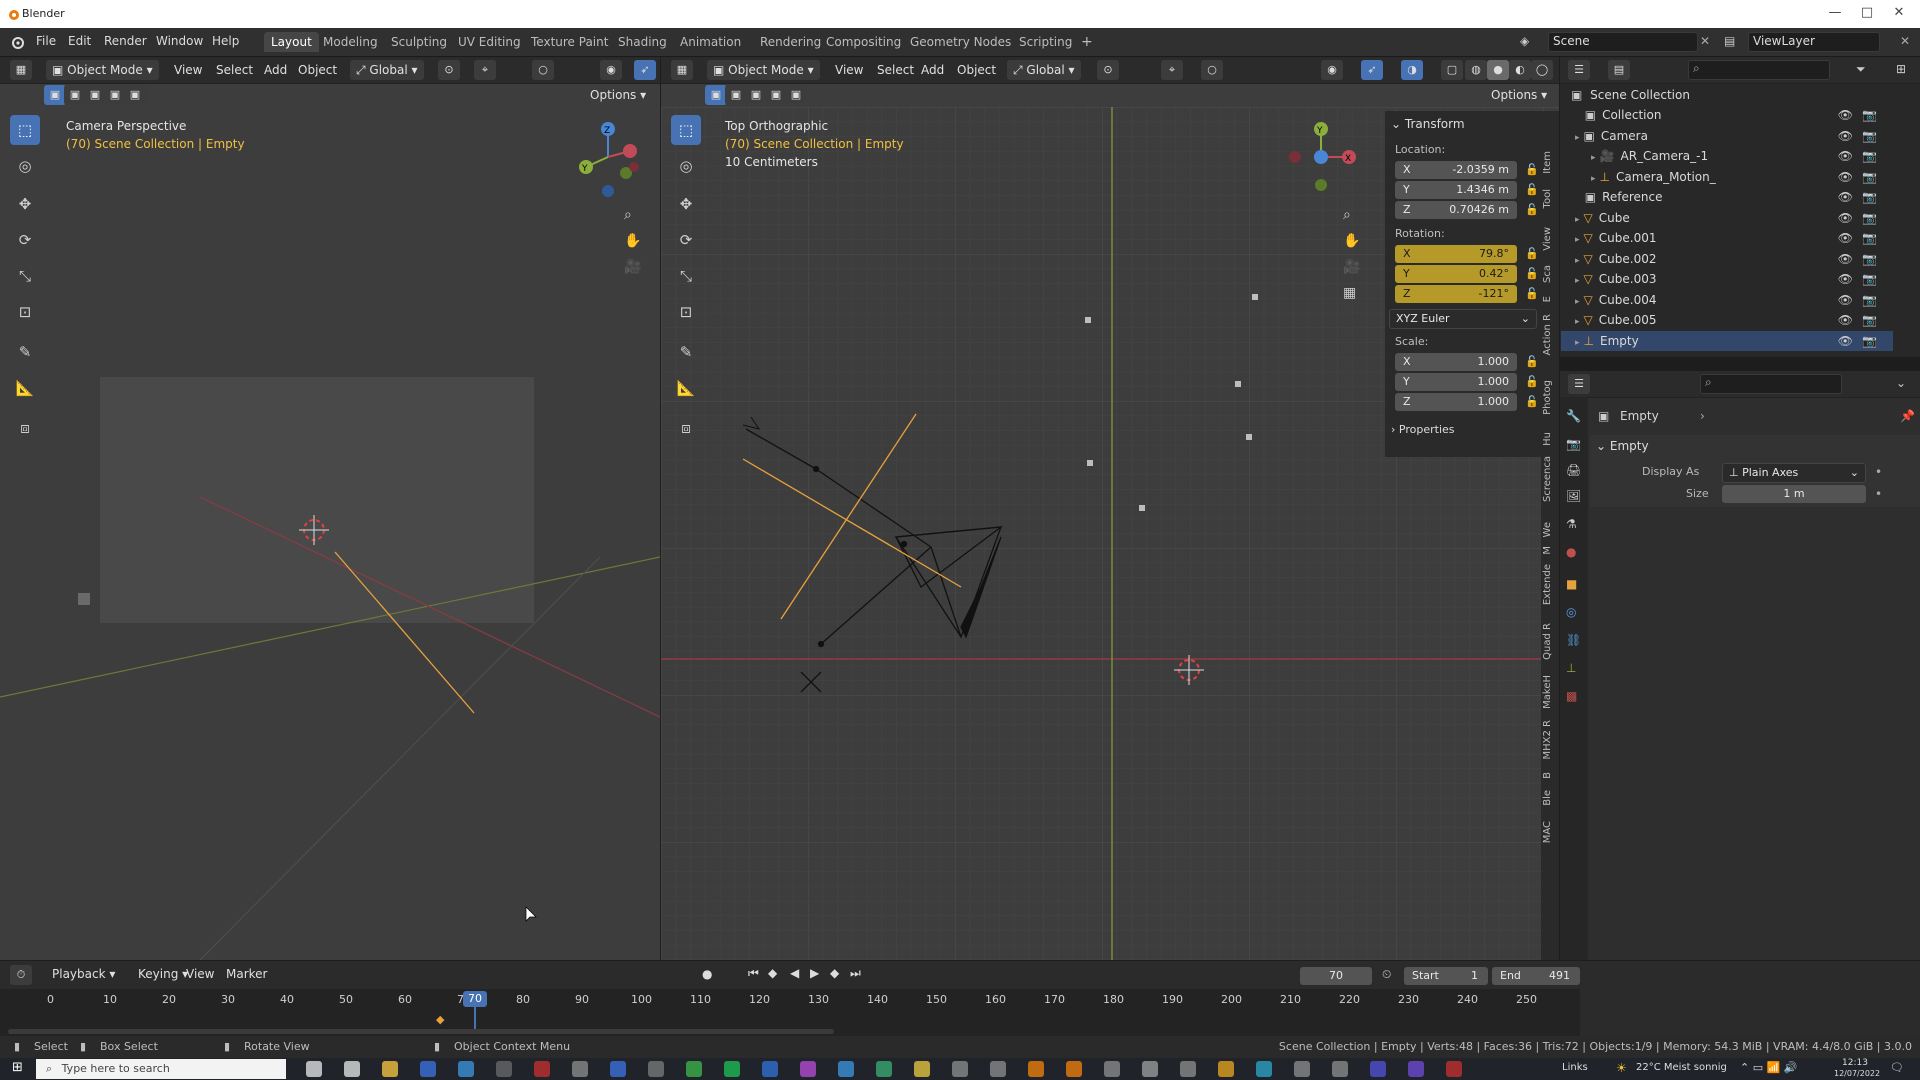  Describe the element at coordinates (1456, 382) in the screenshot. I see `scale-y-field: Y 1.000` at that location.